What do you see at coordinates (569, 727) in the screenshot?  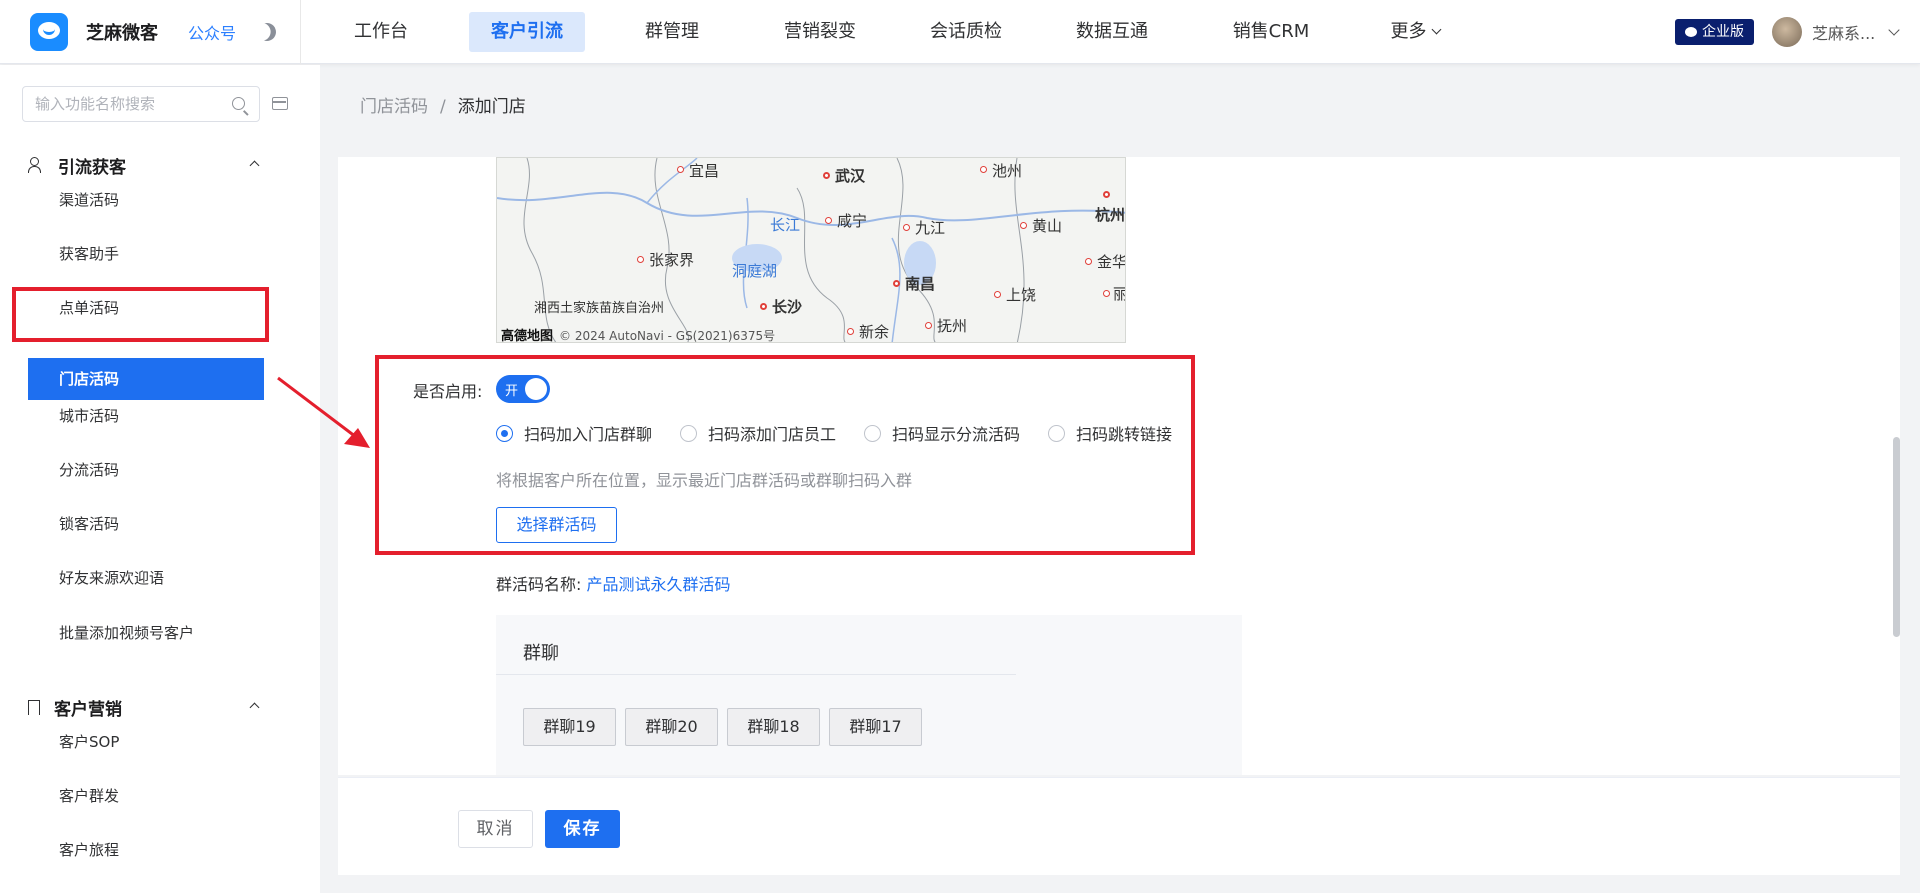 I see `group-chat-tag: 群聊19` at bounding box center [569, 727].